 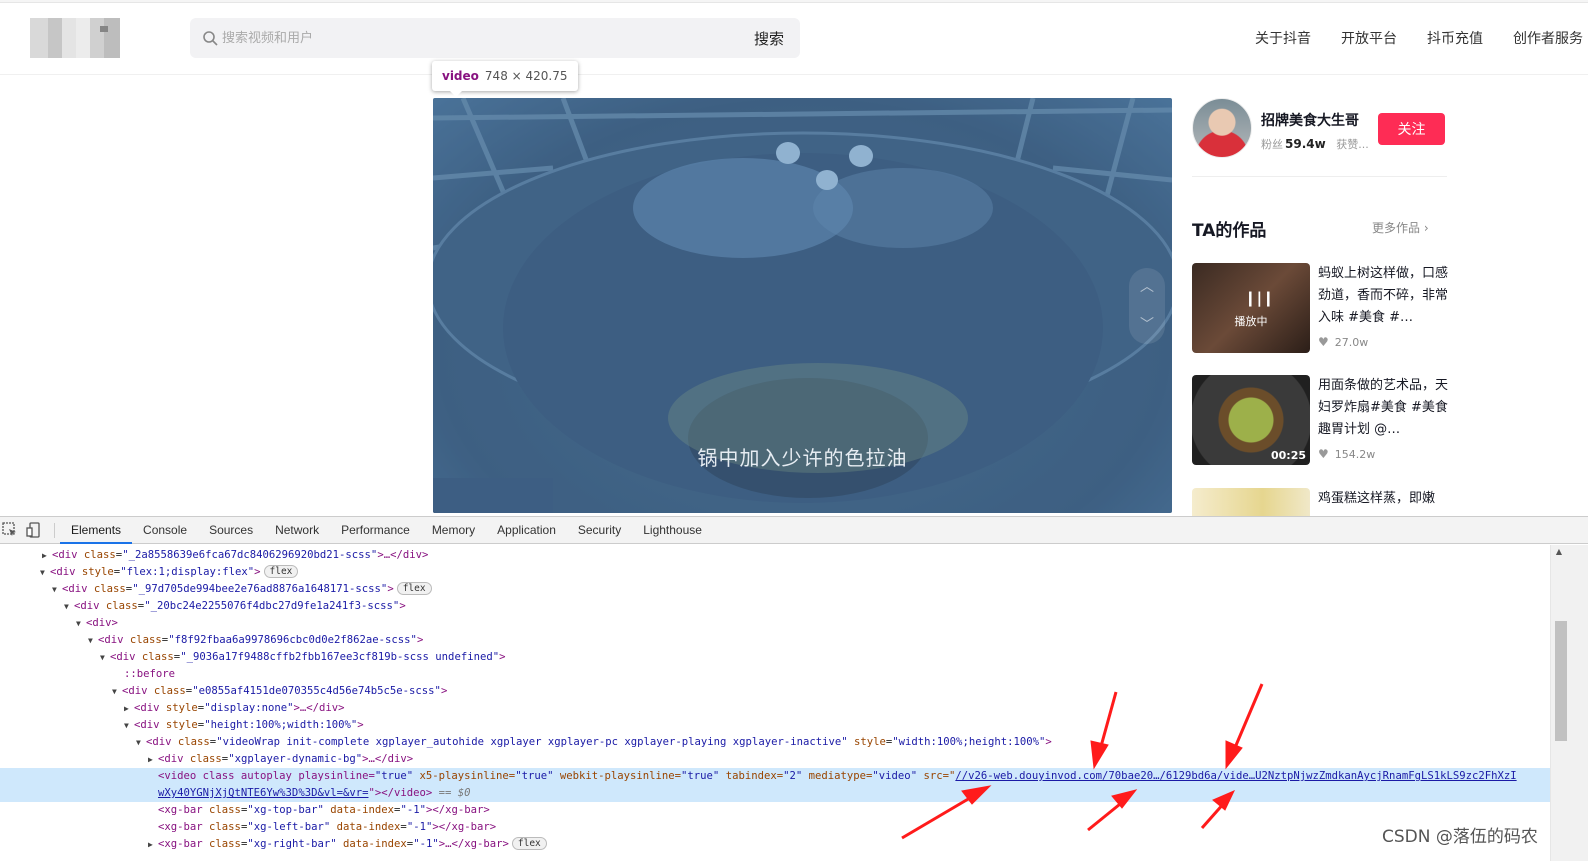 What do you see at coordinates (231, 530) in the screenshot?
I see `tab-sources: Sources` at bounding box center [231, 530].